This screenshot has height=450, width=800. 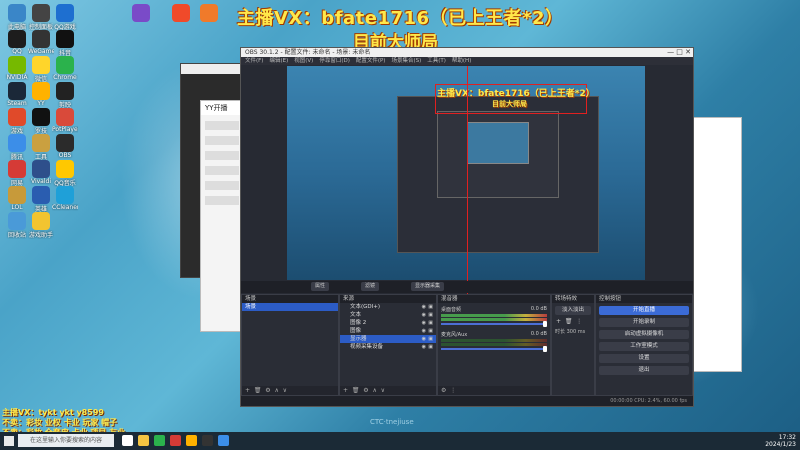 What do you see at coordinates (573, 310) in the screenshot?
I see `transition-select: 淡入淡出` at bounding box center [573, 310].